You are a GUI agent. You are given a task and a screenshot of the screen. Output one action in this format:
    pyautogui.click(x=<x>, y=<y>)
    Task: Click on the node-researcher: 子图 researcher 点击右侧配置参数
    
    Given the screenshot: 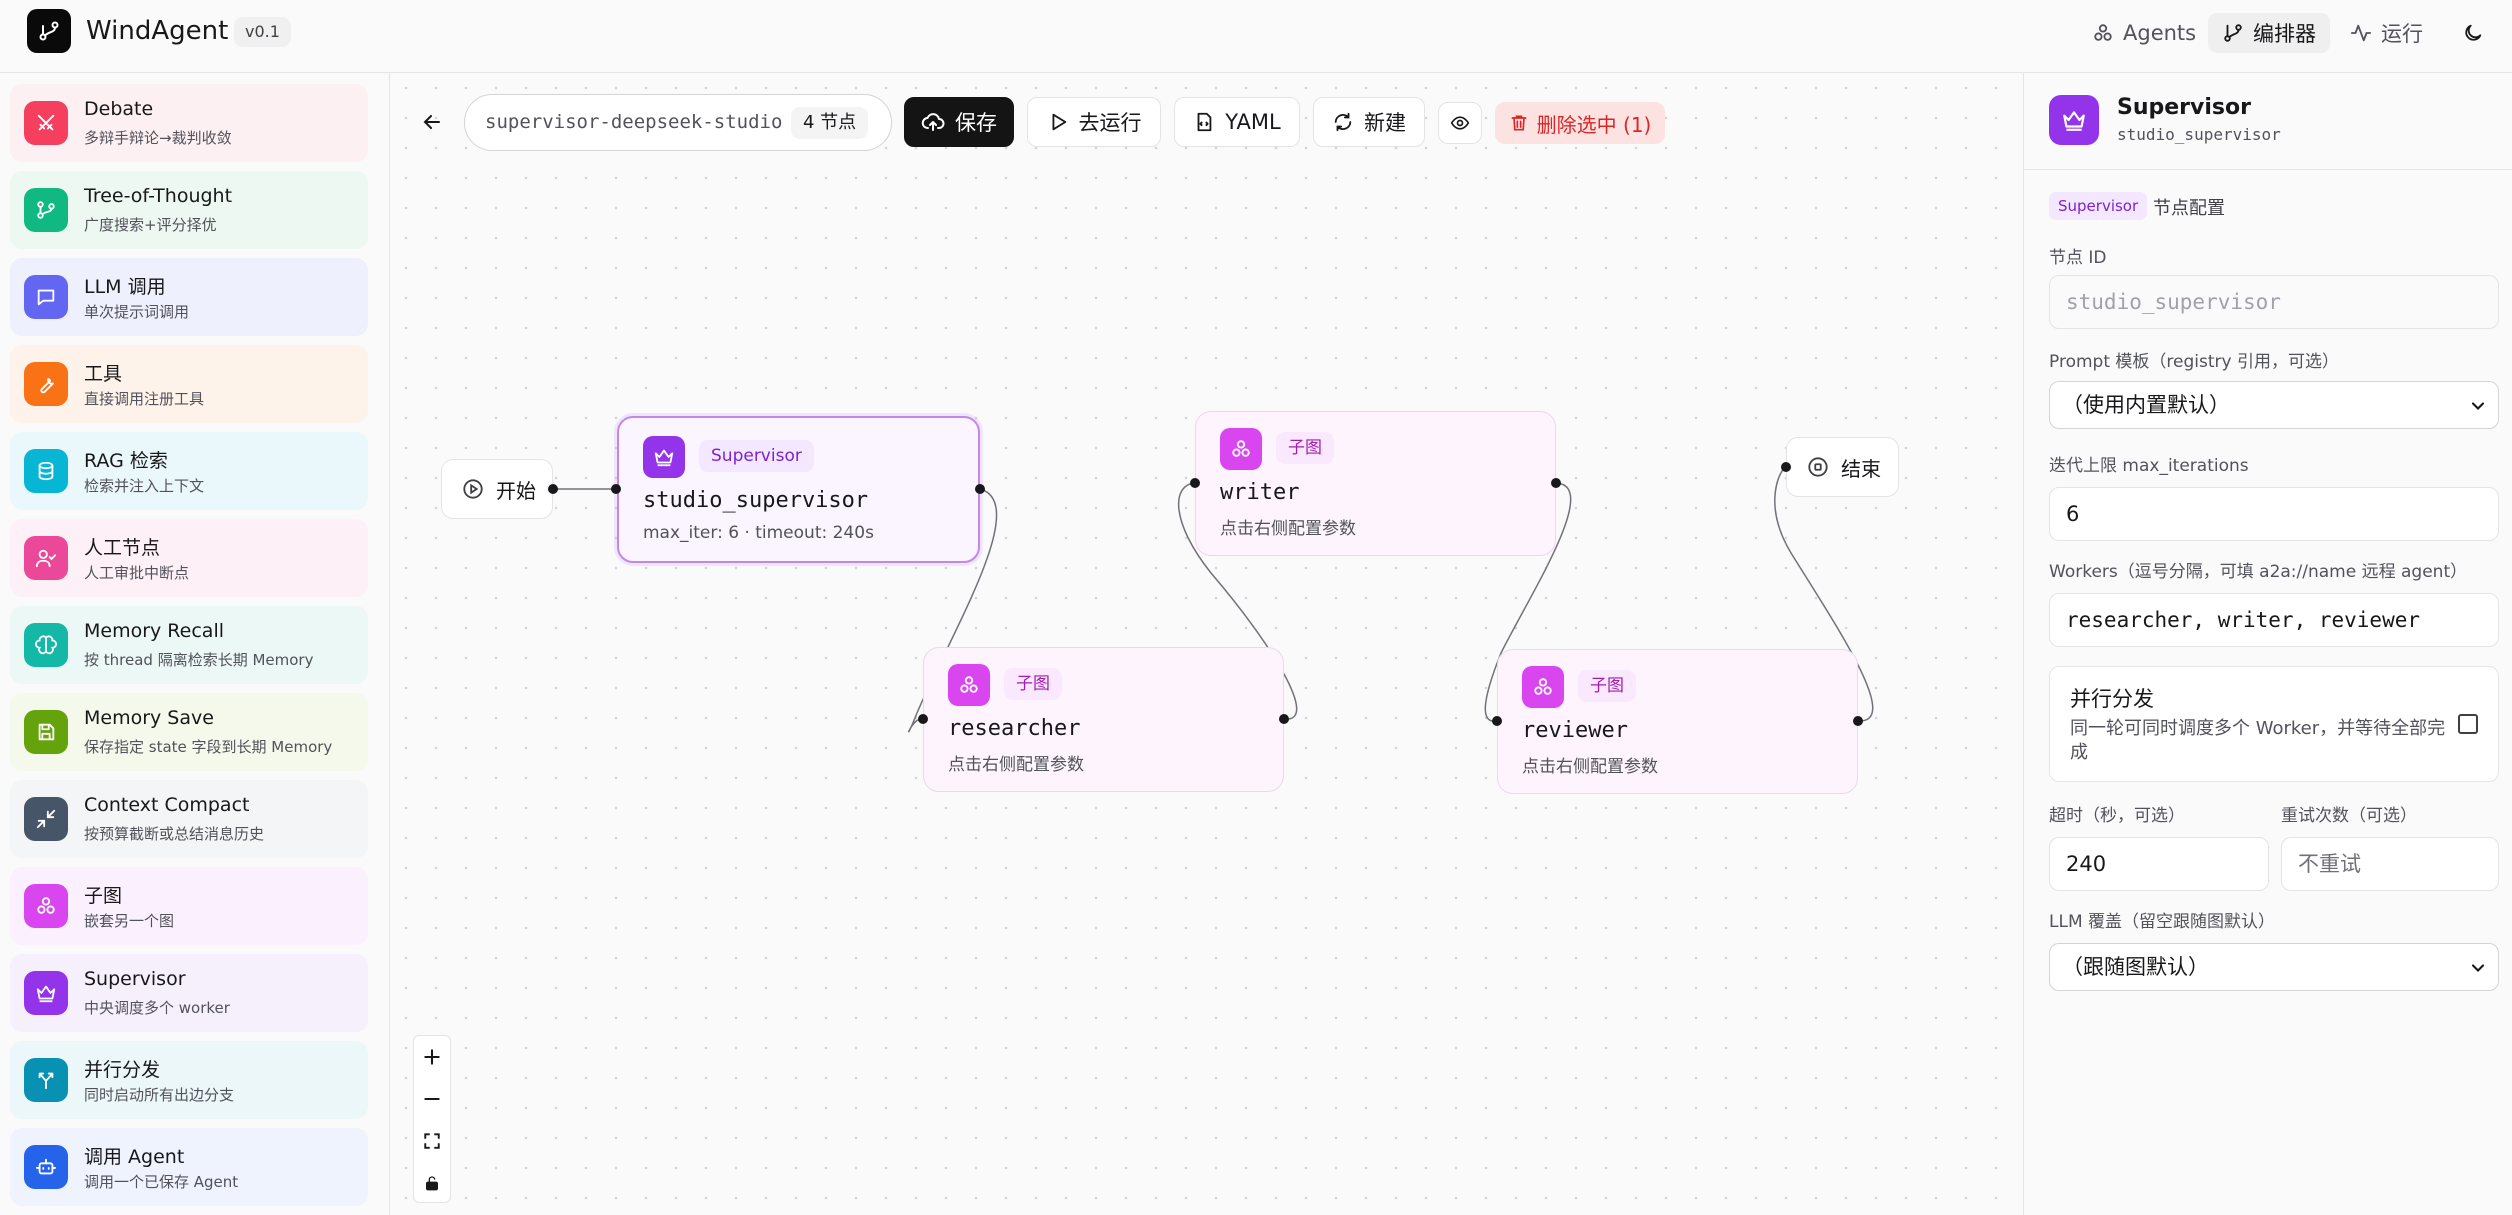 What is the action you would take?
    pyautogui.click(x=1103, y=719)
    